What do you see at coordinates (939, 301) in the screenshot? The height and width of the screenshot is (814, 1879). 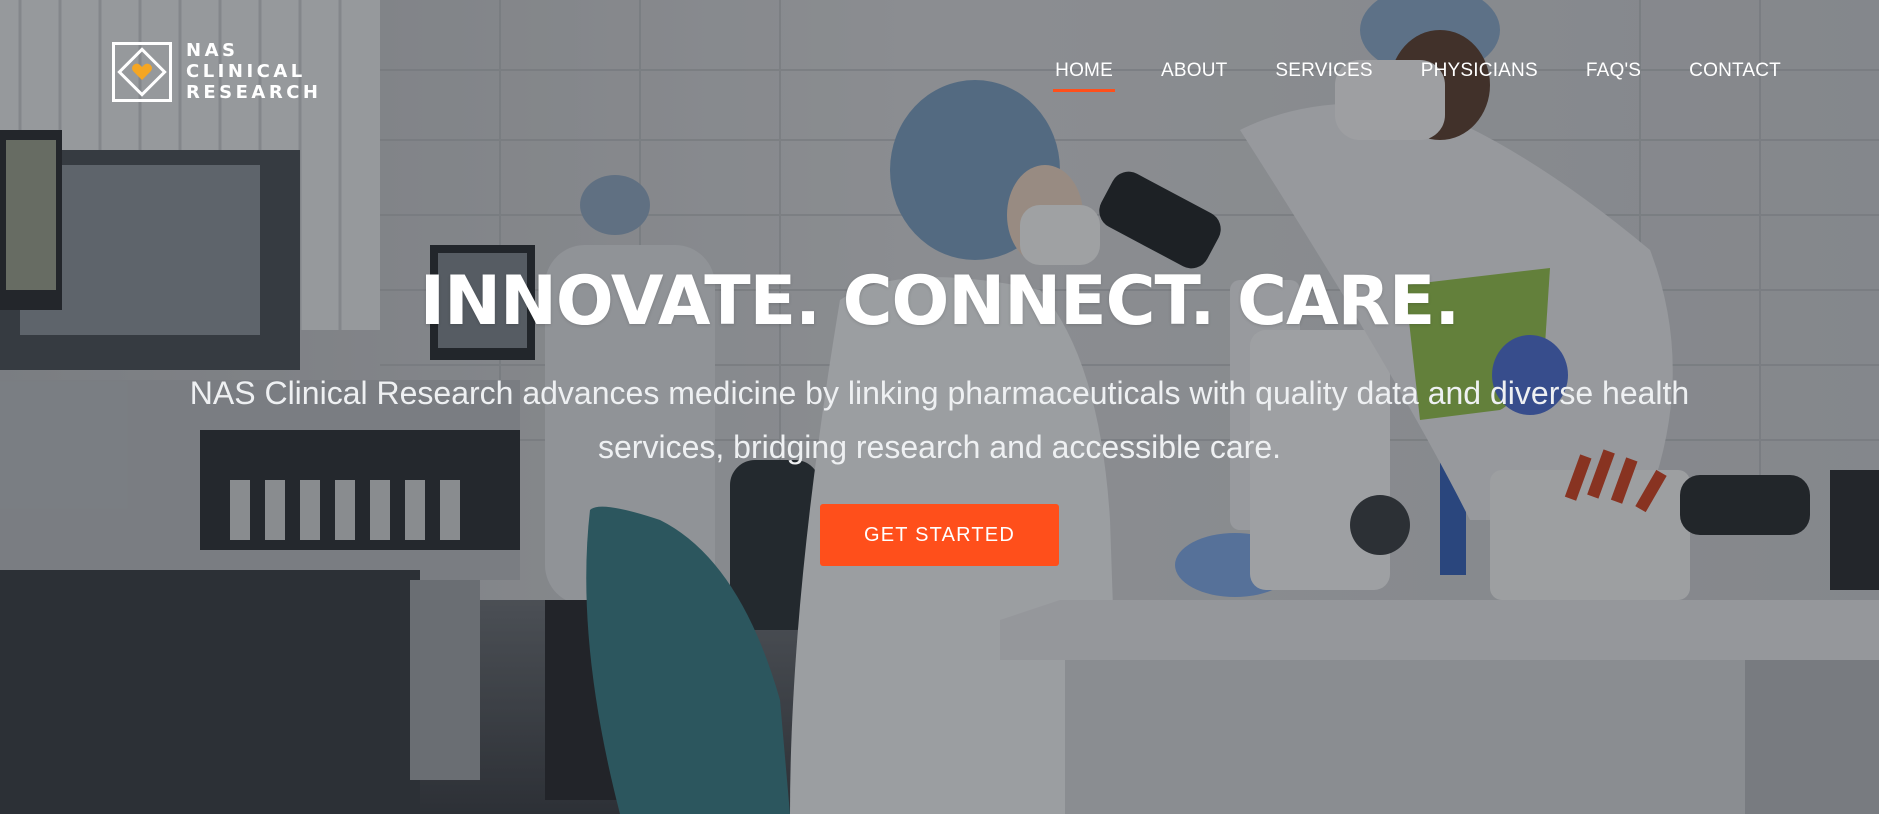 I see `hero-headline: INNOVATE. CONNECT. CARE.` at bounding box center [939, 301].